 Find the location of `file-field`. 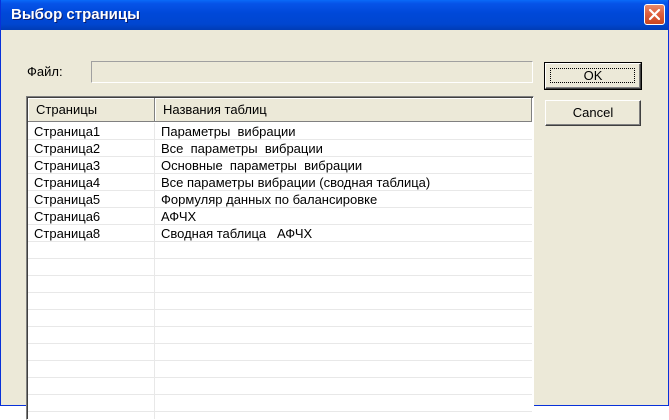

file-field is located at coordinates (312, 72).